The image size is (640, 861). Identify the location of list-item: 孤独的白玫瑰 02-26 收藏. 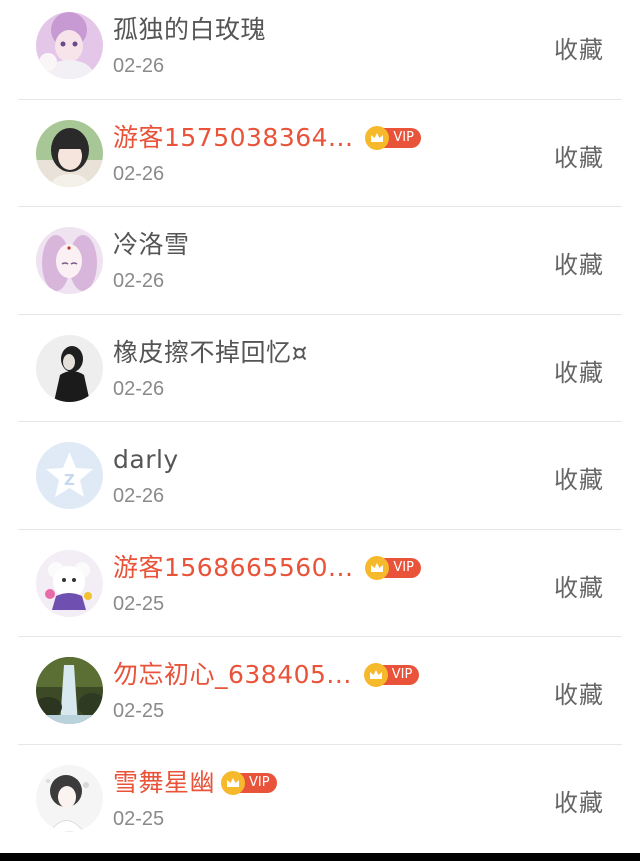
(320, 50).